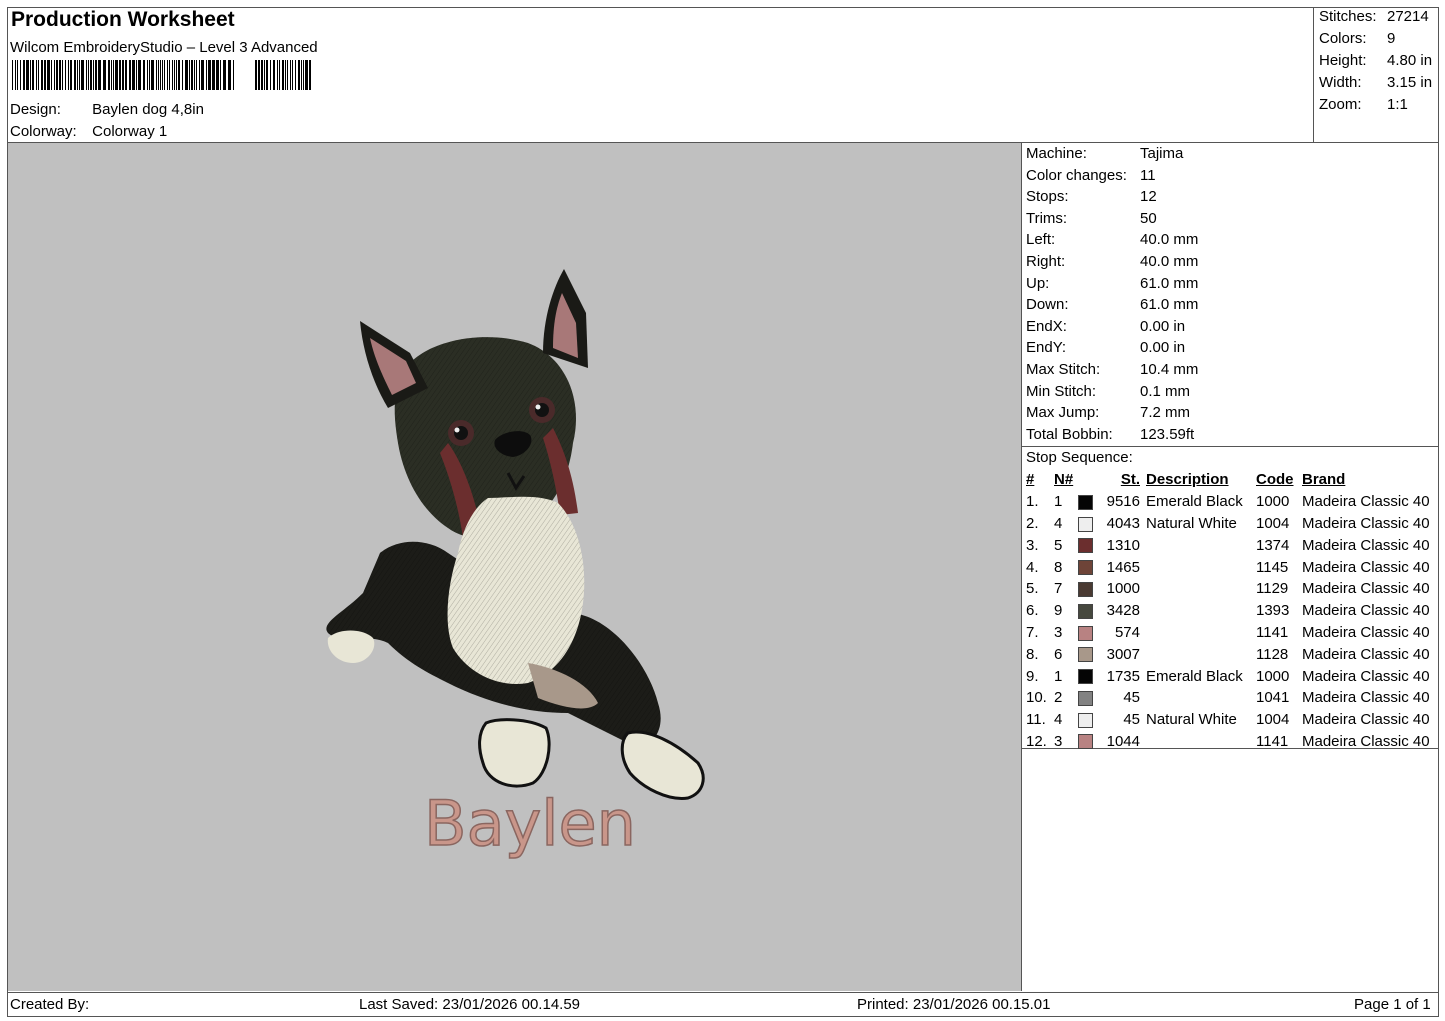 This screenshot has height=1021, width=1445. I want to click on row-index: 12., so click(1036, 741).